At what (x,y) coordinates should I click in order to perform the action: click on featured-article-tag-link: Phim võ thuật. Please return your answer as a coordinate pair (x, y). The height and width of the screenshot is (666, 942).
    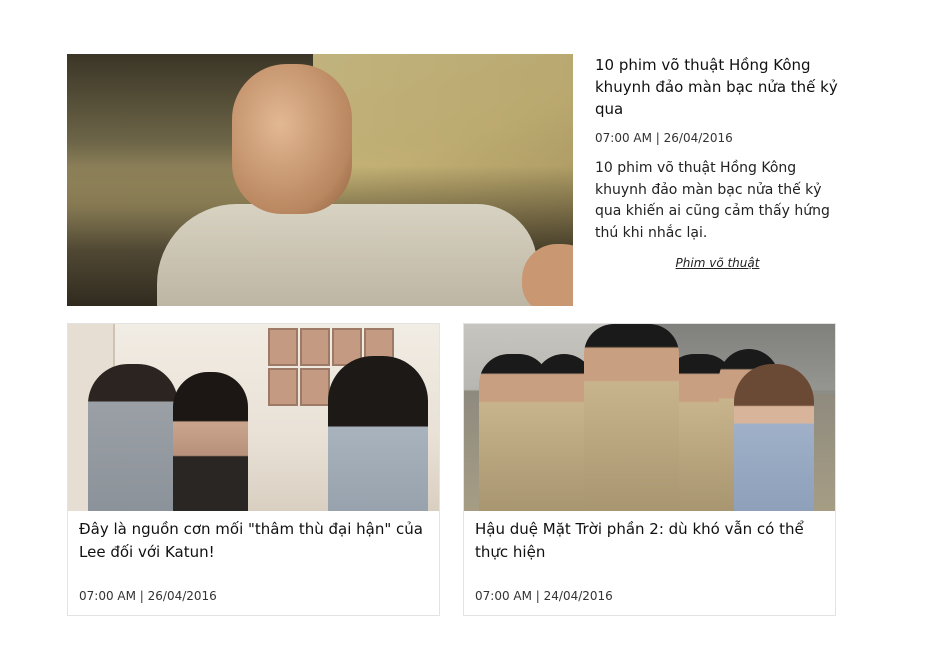
    Looking at the image, I should click on (717, 263).